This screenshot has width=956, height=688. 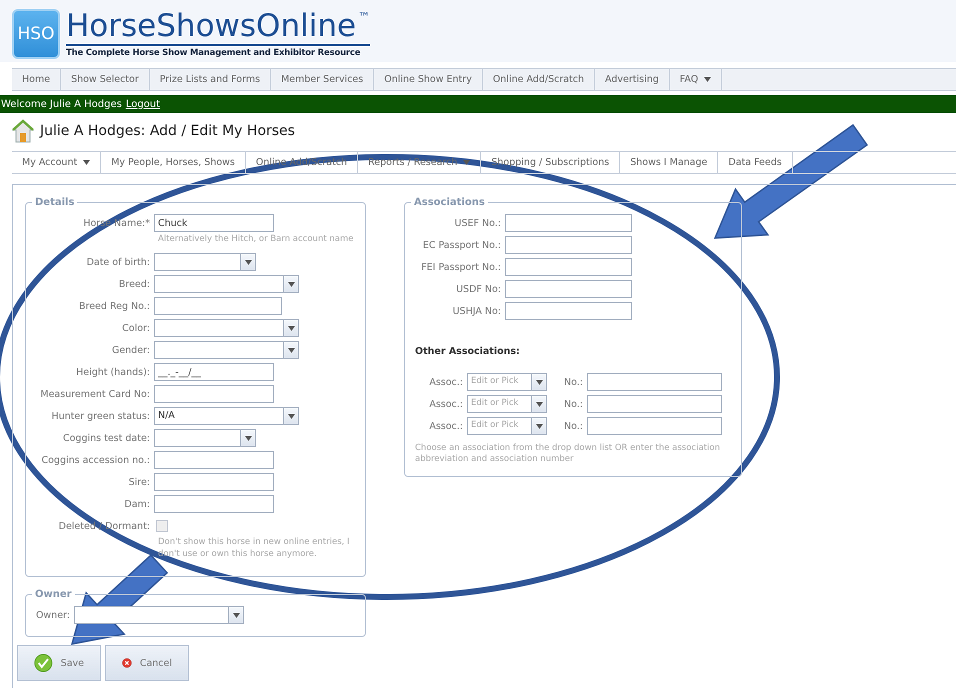 What do you see at coordinates (214, 223) in the screenshot?
I see `text-field: Chuck` at bounding box center [214, 223].